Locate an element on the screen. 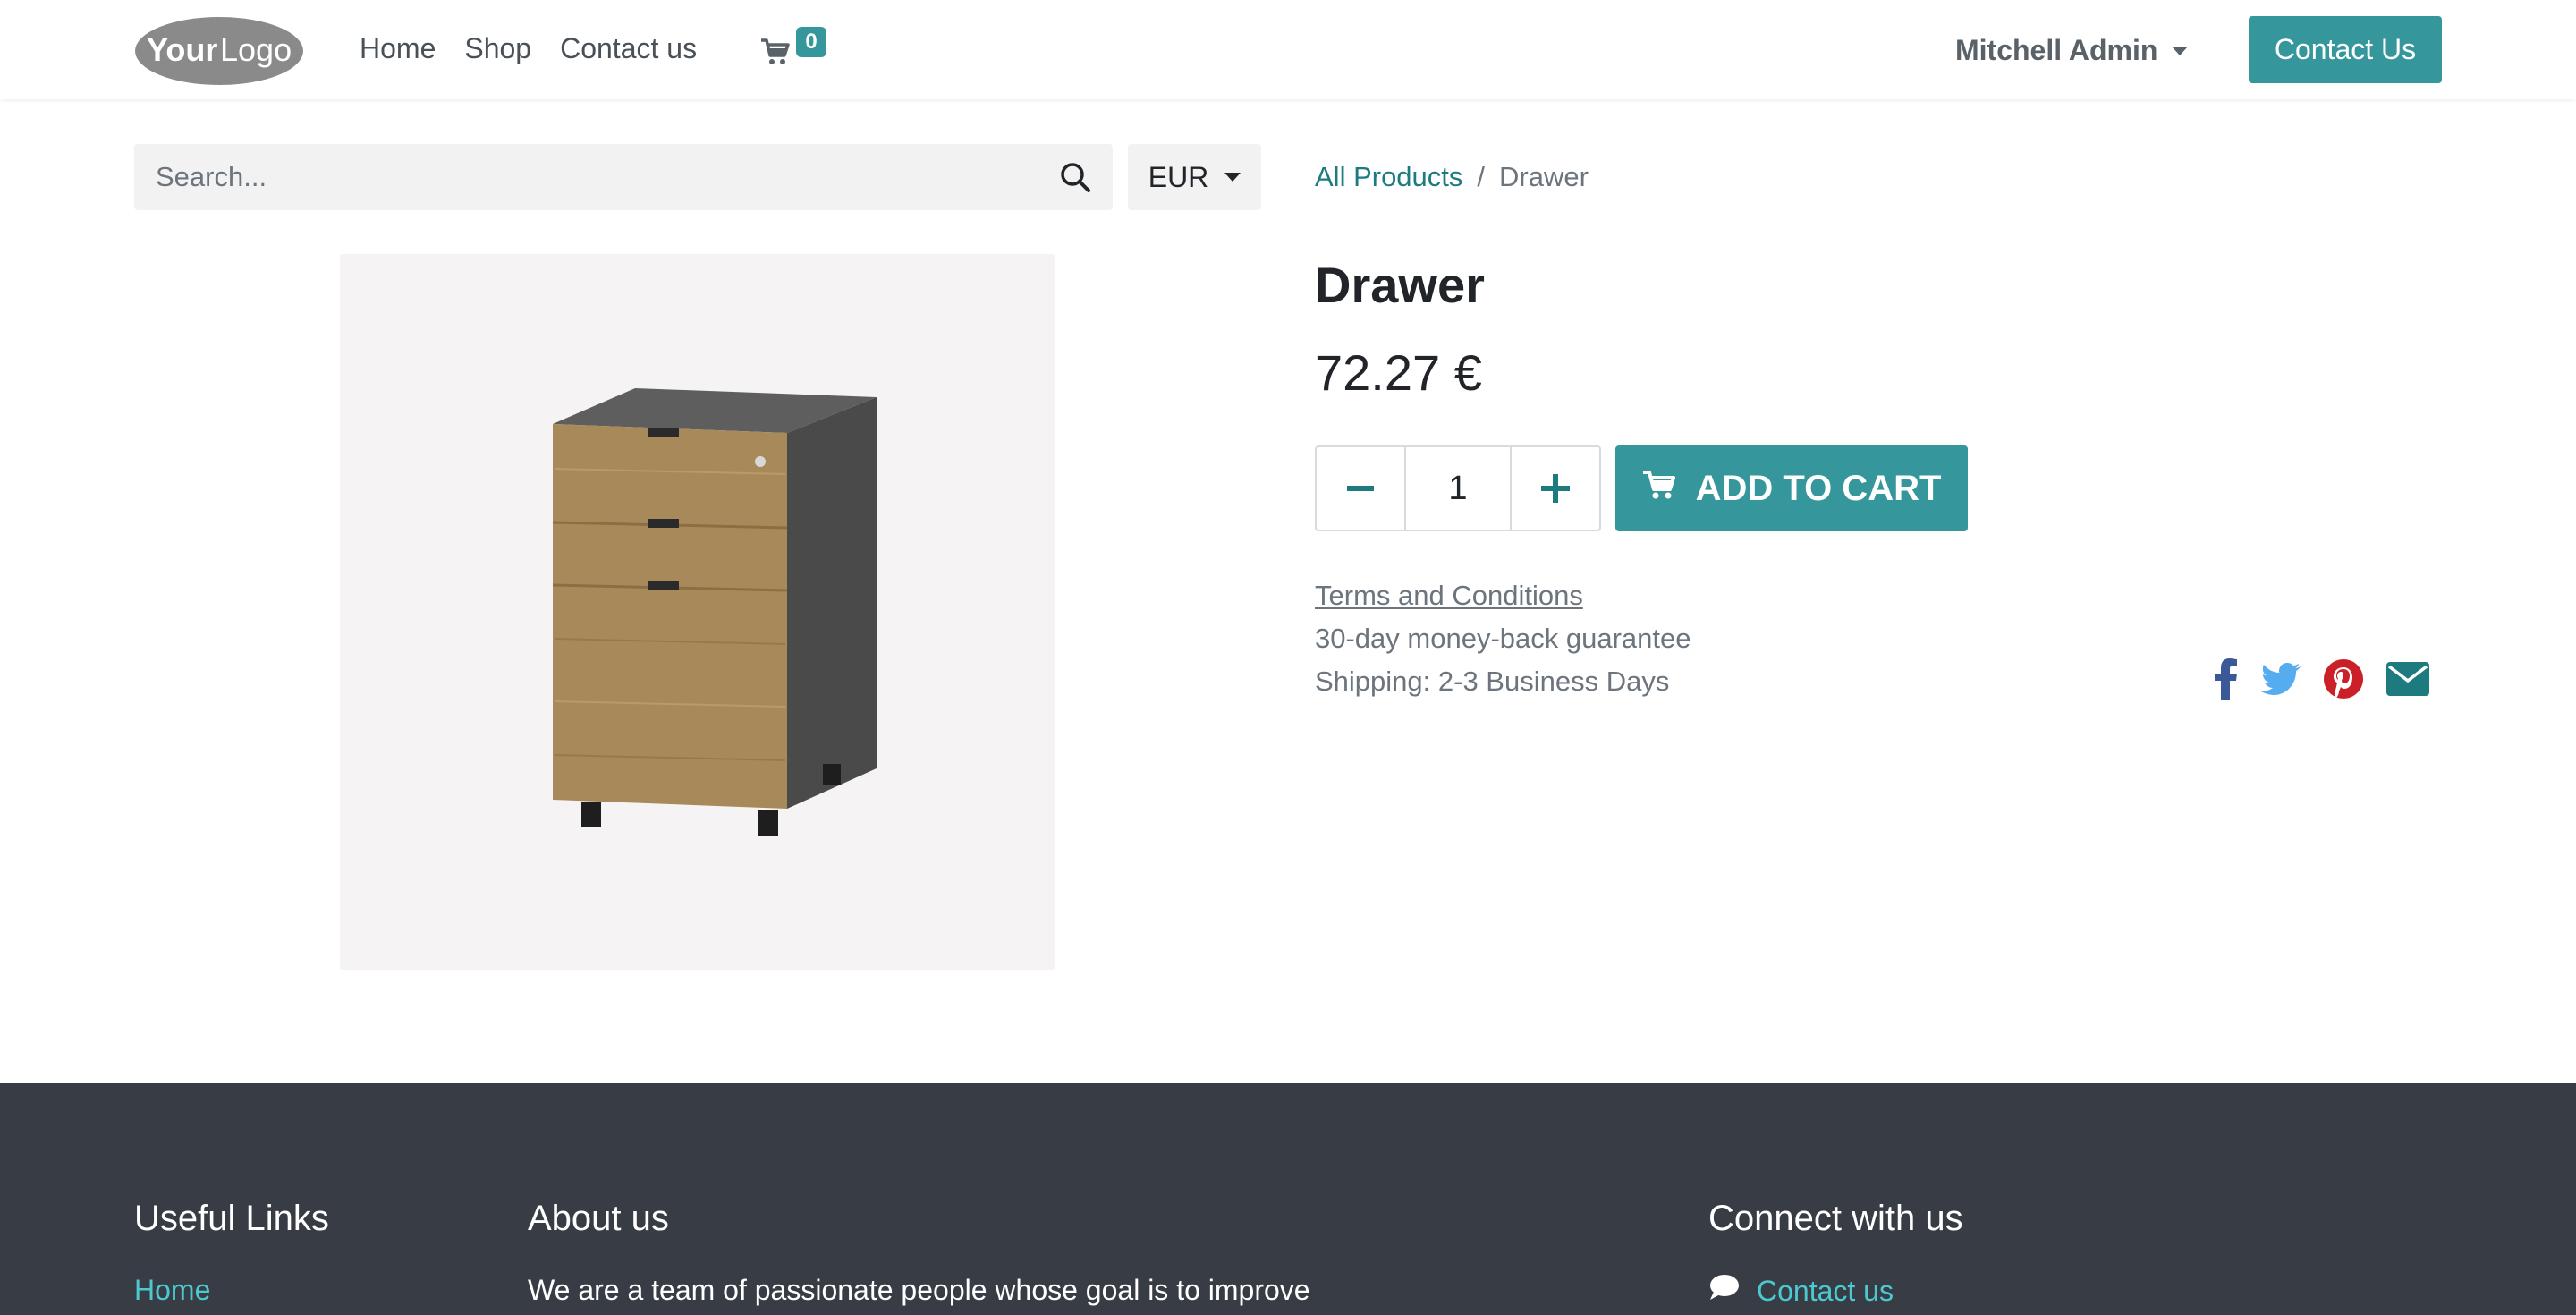 The image size is (2576, 1315). minus-icon is located at coordinates (1360, 488).